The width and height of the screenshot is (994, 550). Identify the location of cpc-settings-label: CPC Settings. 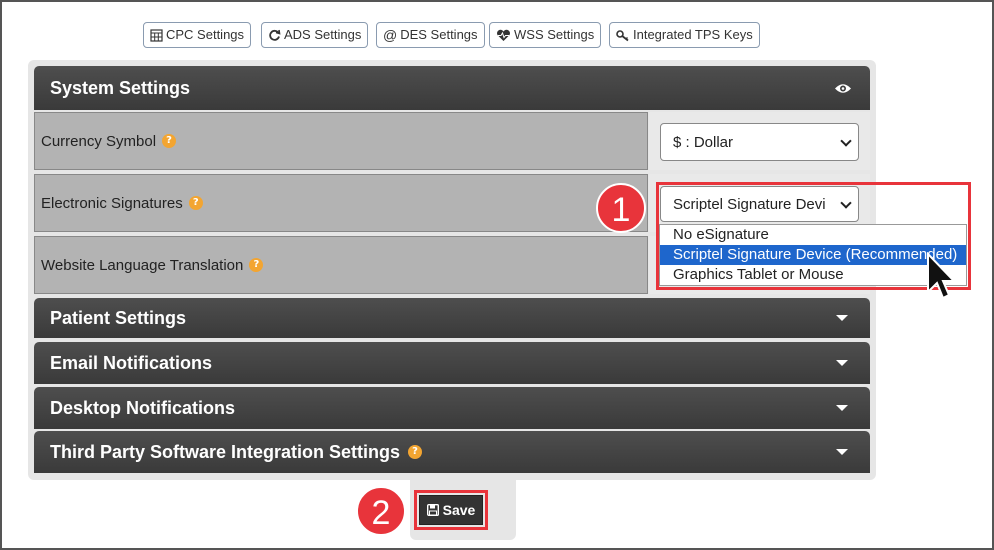
(205, 34).